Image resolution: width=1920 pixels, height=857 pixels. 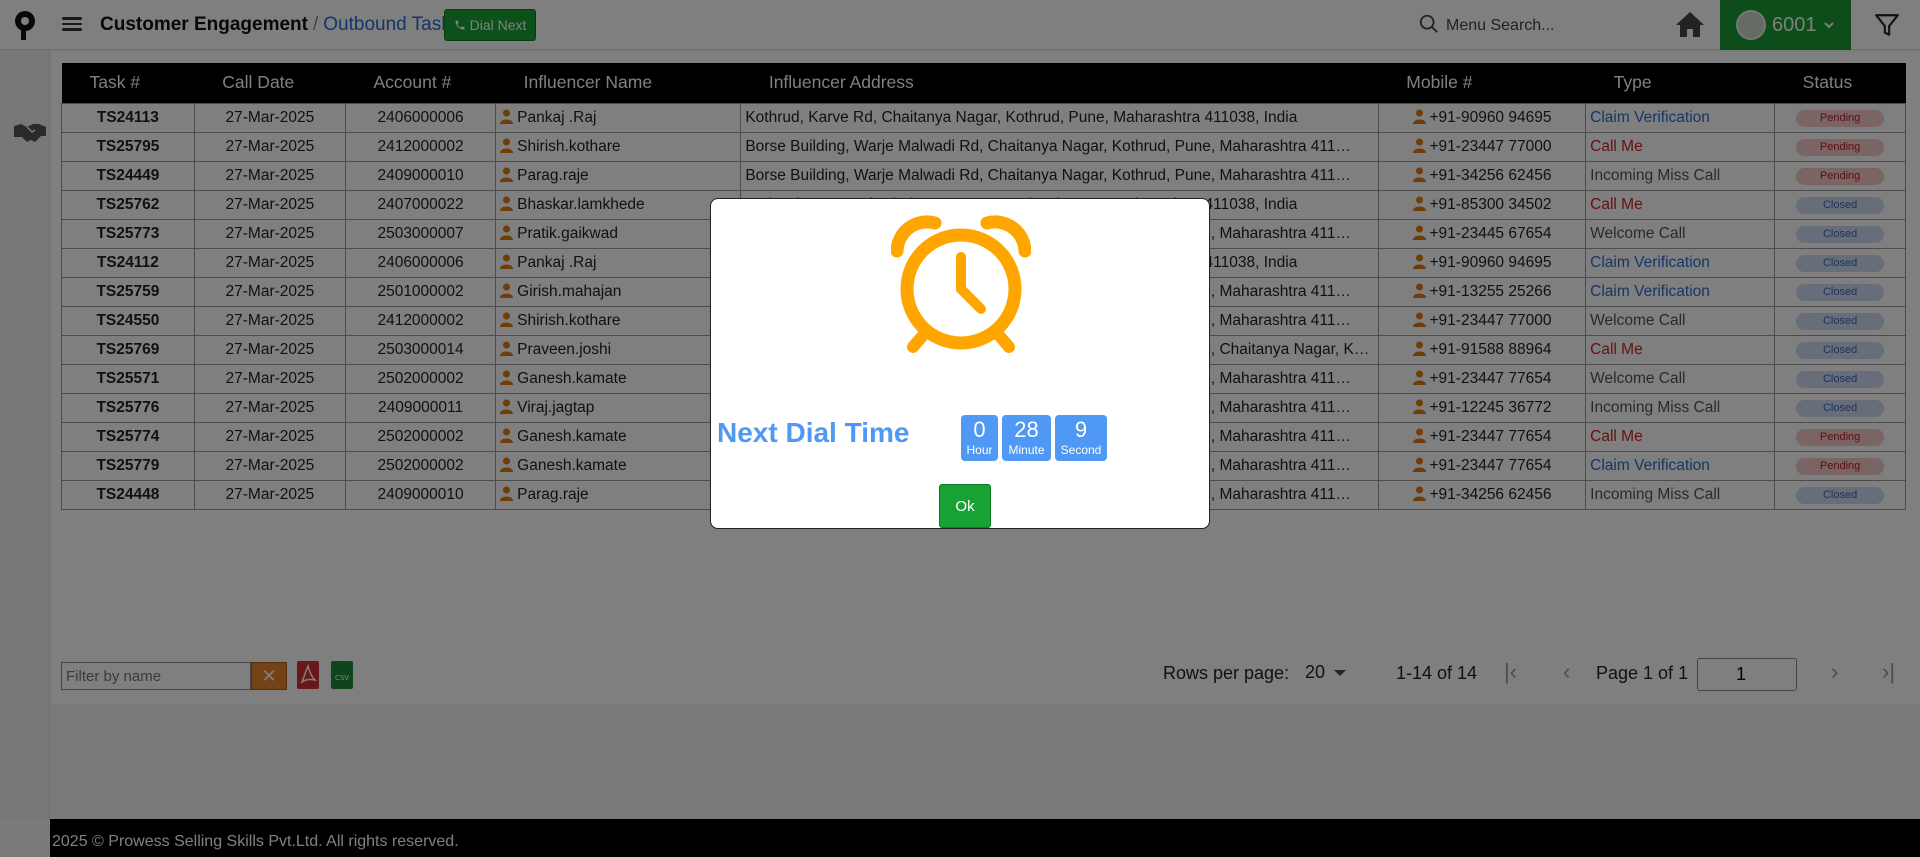 I want to click on hour-box: 0 Hour, so click(x=979, y=438).